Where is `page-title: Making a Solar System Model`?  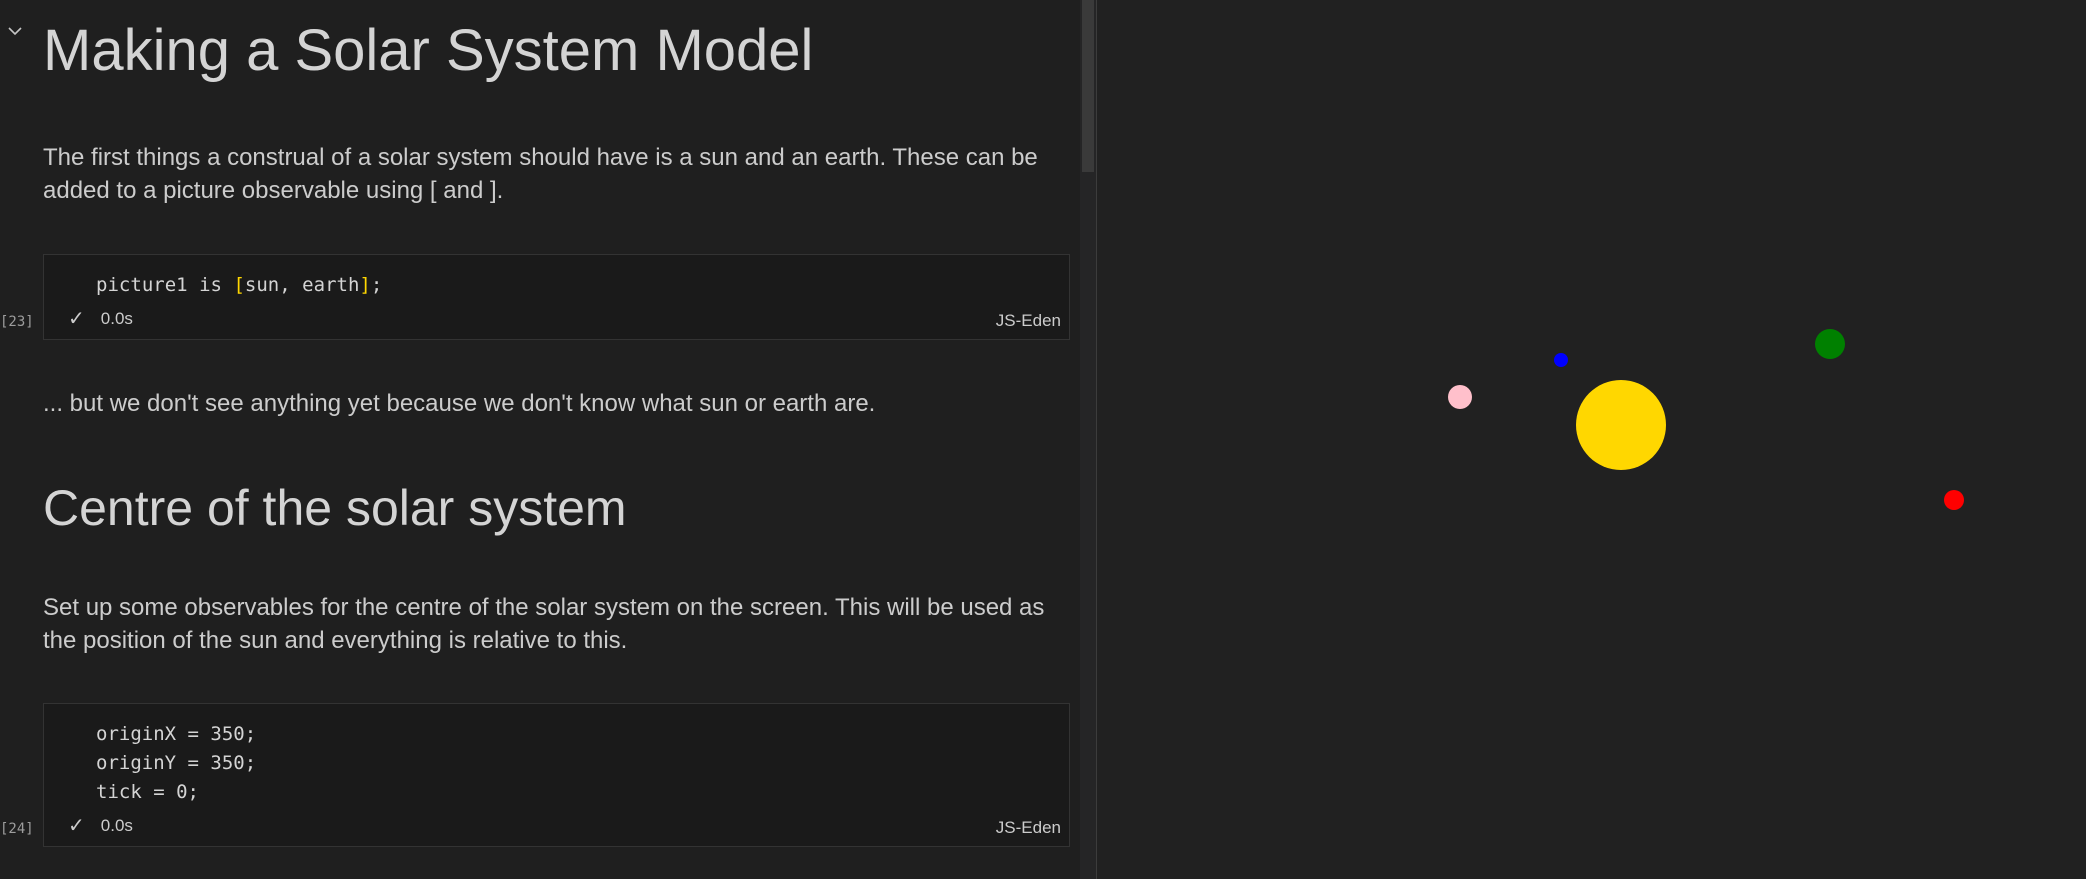 page-title: Making a Solar System Model is located at coordinates (428, 50).